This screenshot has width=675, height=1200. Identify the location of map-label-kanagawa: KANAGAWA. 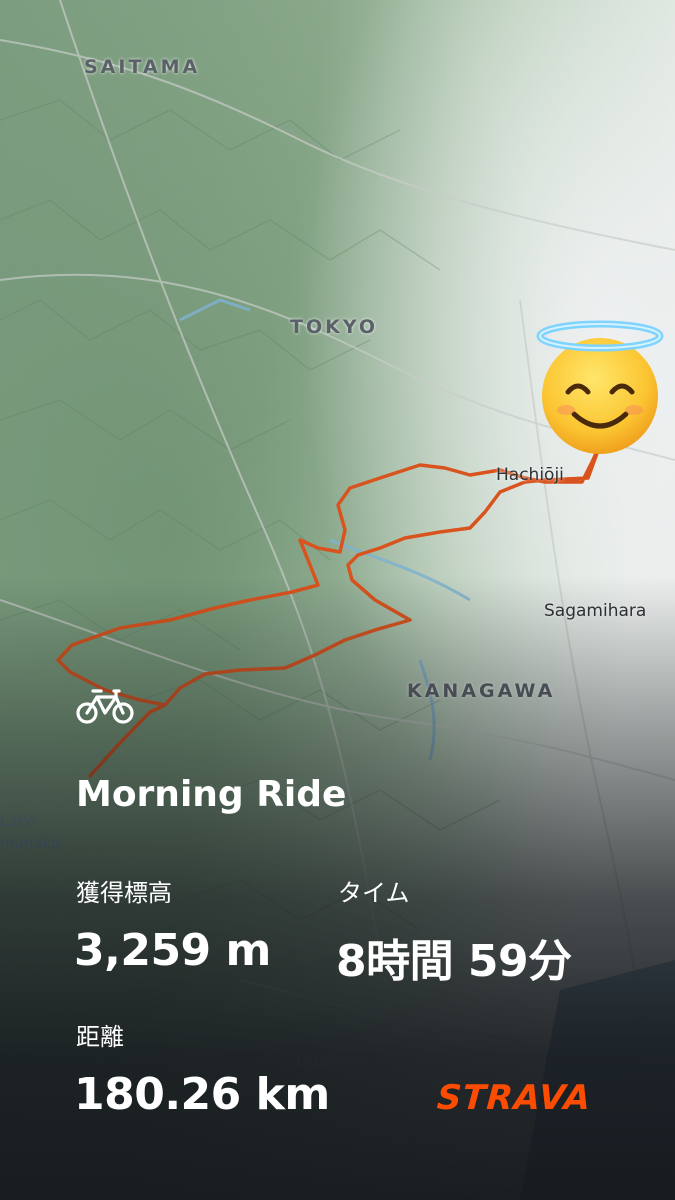
(481, 691).